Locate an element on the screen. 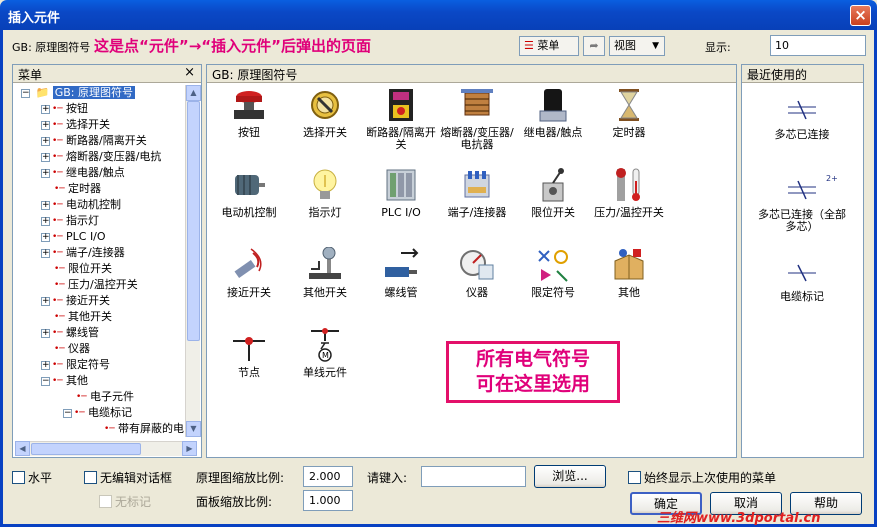  symbol-tile: PLC I/O is located at coordinates (401, 193).